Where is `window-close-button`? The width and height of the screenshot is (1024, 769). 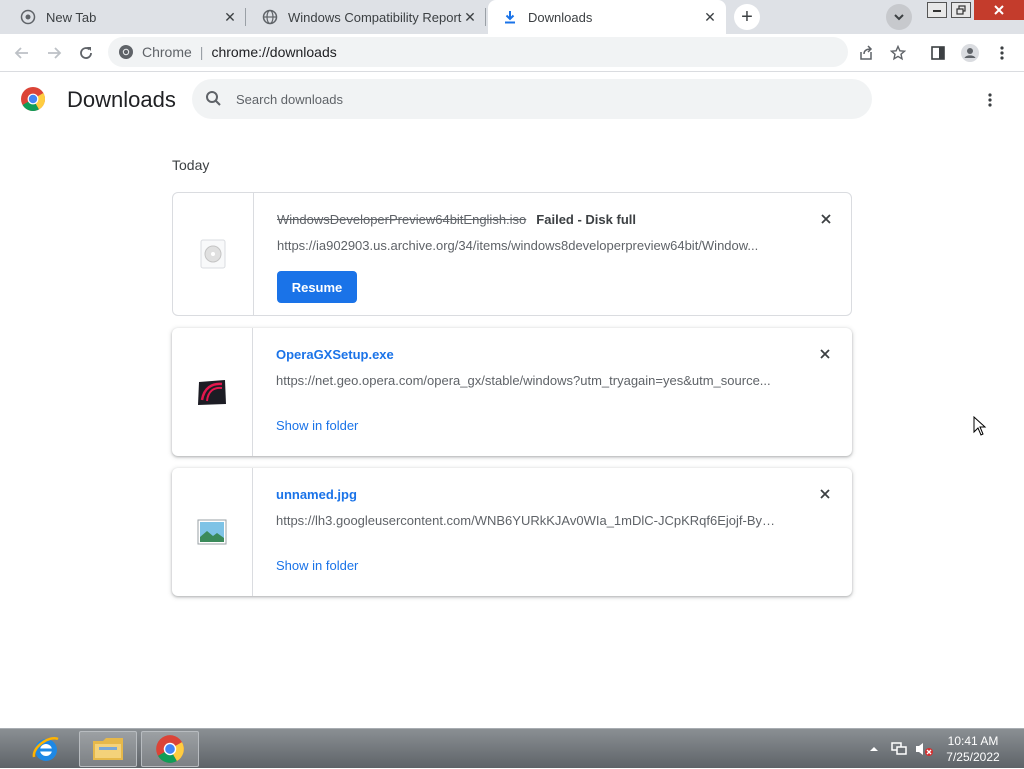
window-close-button is located at coordinates (999, 10).